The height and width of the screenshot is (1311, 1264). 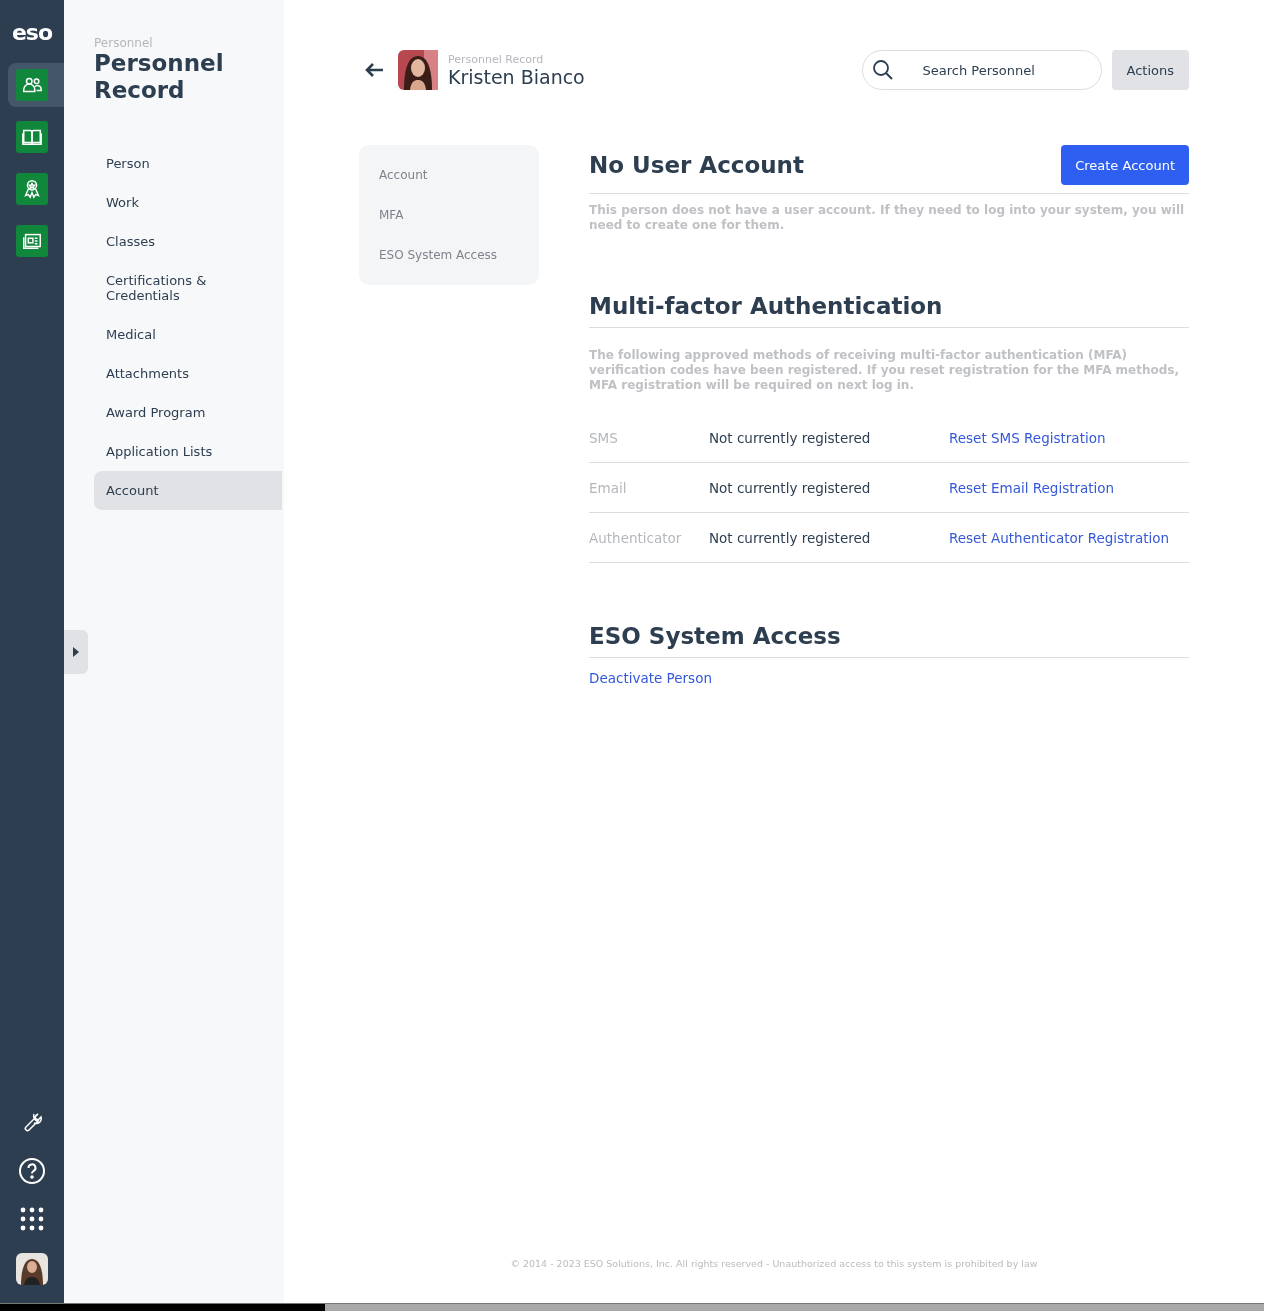 I want to click on nav-item: Classes, so click(x=188, y=241).